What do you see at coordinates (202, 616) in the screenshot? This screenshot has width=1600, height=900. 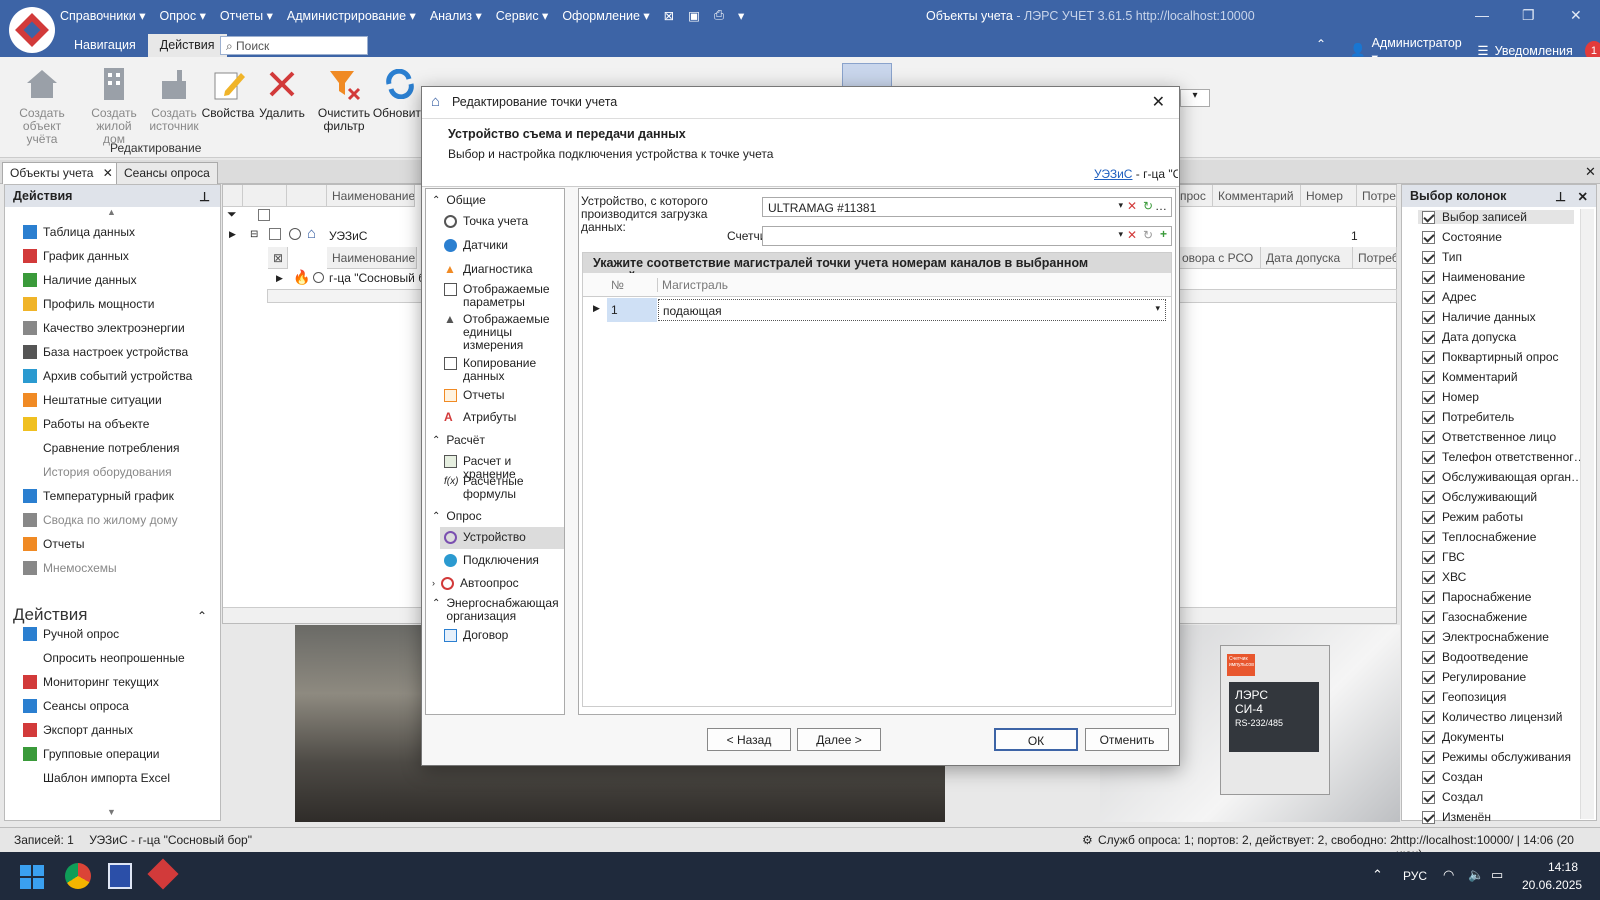 I see `collapse-section-icon: ⌃` at bounding box center [202, 616].